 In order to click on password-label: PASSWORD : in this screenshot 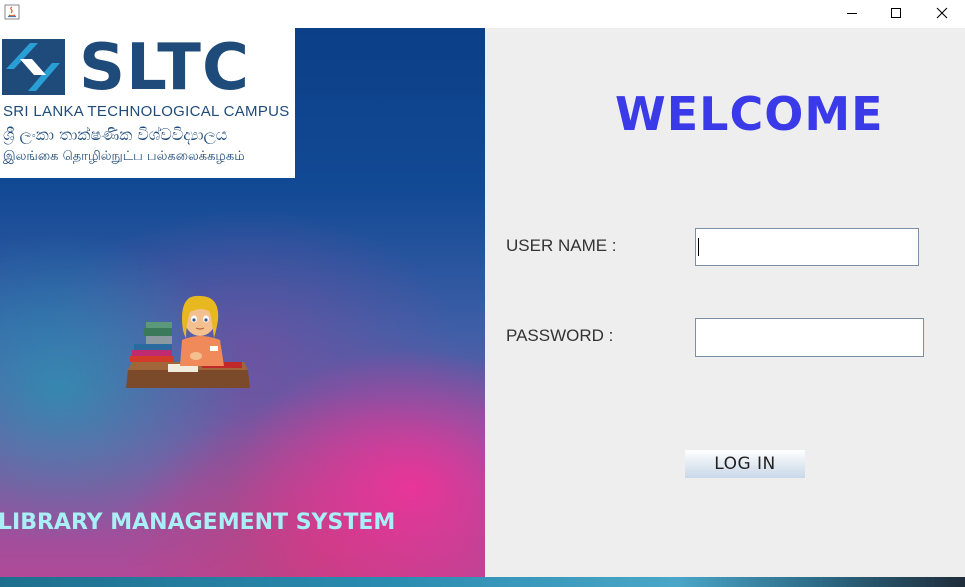, I will do `click(560, 335)`.